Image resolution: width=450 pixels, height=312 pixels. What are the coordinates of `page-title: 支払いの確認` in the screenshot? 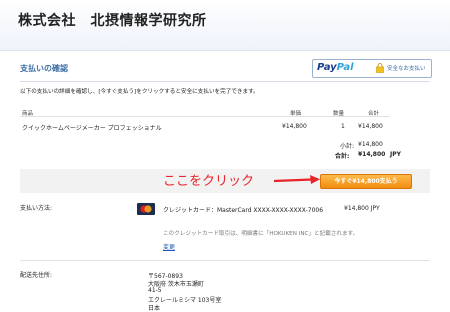 It's located at (44, 68).